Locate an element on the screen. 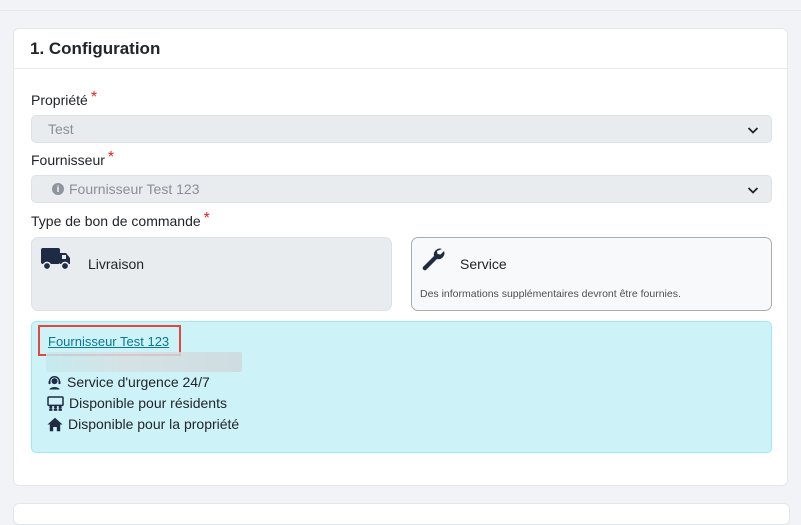 The height and width of the screenshot is (525, 801). property-value: Test is located at coordinates (61, 129).